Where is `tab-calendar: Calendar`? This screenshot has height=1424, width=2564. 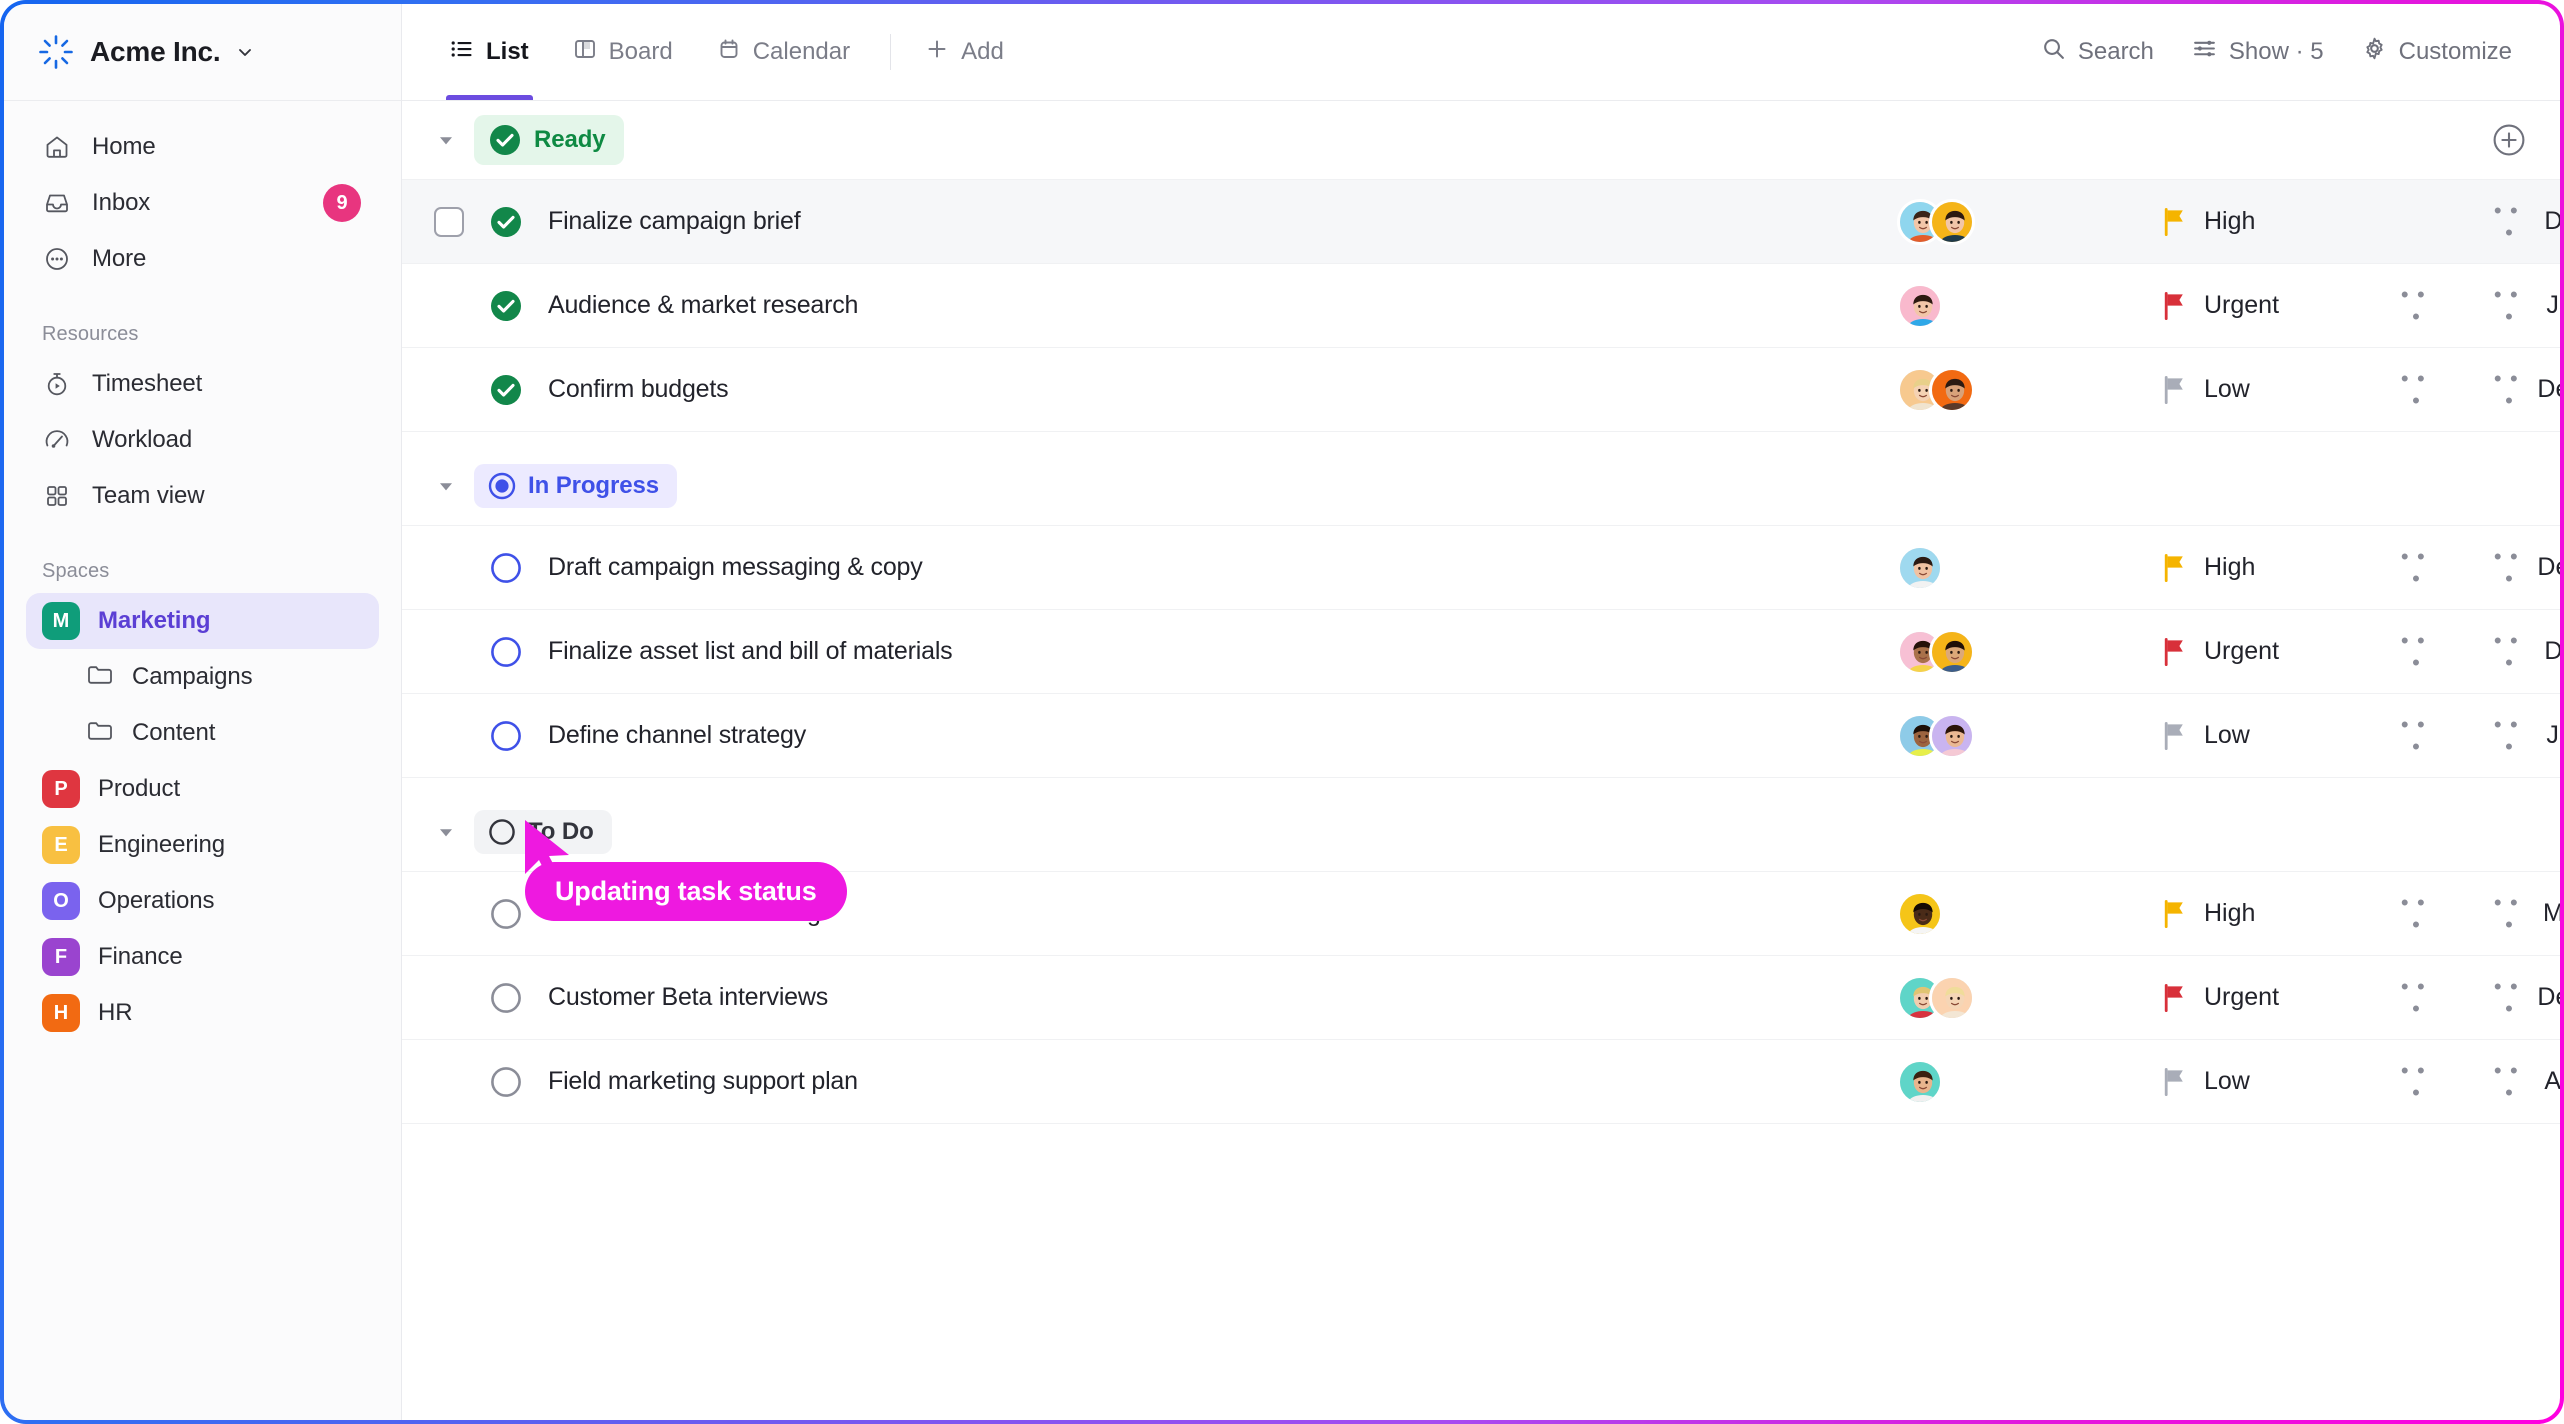
tab-calendar: Calendar is located at coordinates (783, 52).